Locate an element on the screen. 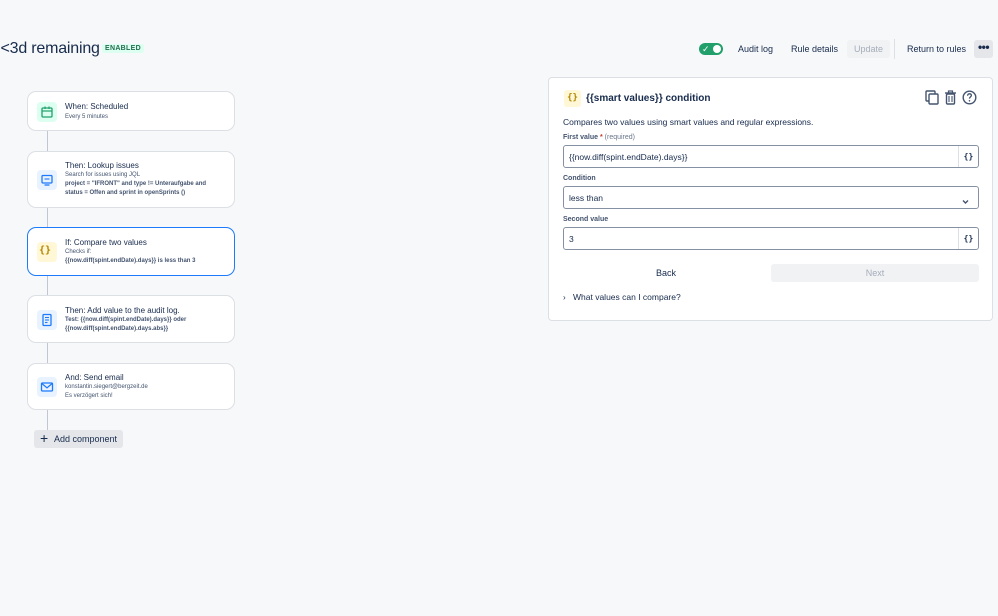 The width and height of the screenshot is (998, 616). panel-title: {{smart values}} condition is located at coordinates (648, 98).